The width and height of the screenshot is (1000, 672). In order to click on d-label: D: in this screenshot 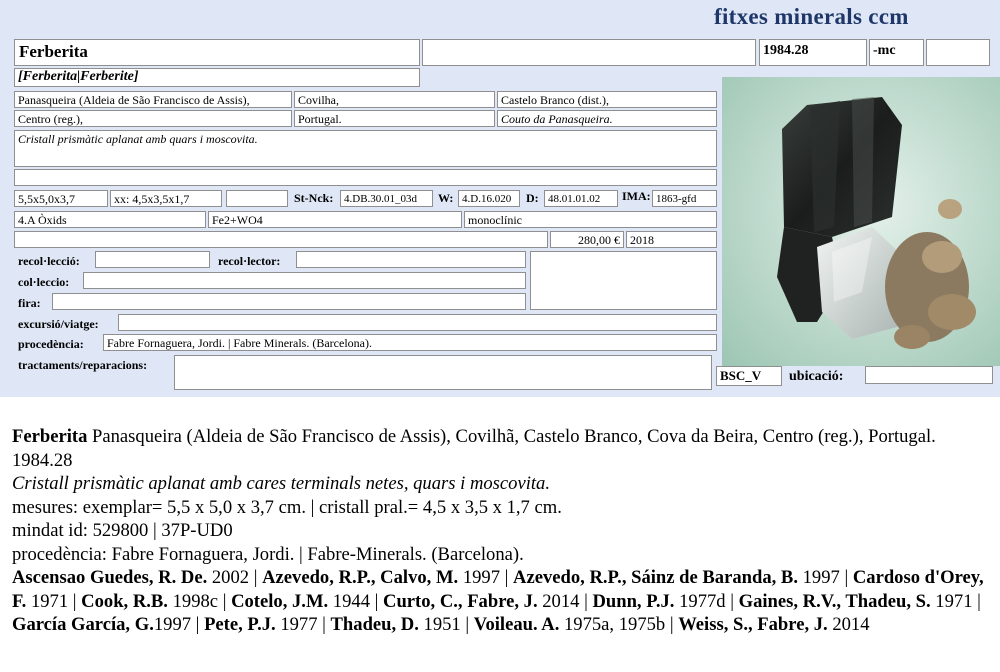, I will do `click(532, 198)`.